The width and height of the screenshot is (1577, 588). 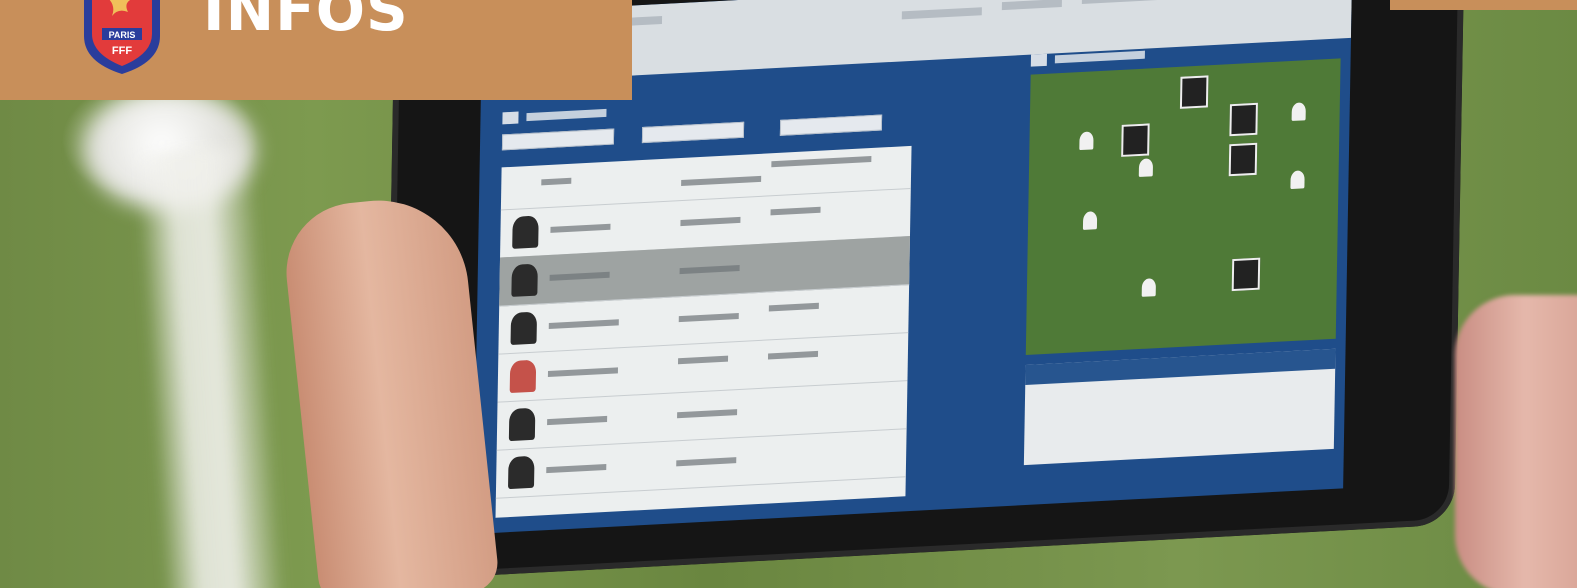 What do you see at coordinates (1180, 366) in the screenshot?
I see `substitutes-header` at bounding box center [1180, 366].